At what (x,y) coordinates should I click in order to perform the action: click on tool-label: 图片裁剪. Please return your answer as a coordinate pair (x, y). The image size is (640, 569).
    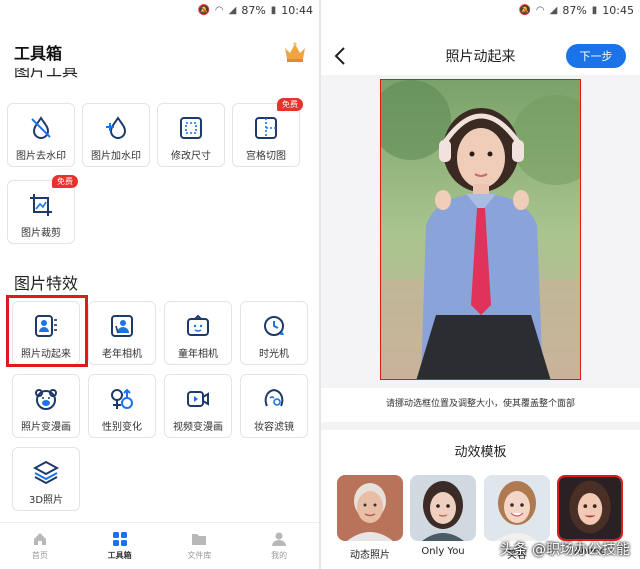
    Looking at the image, I should click on (41, 233).